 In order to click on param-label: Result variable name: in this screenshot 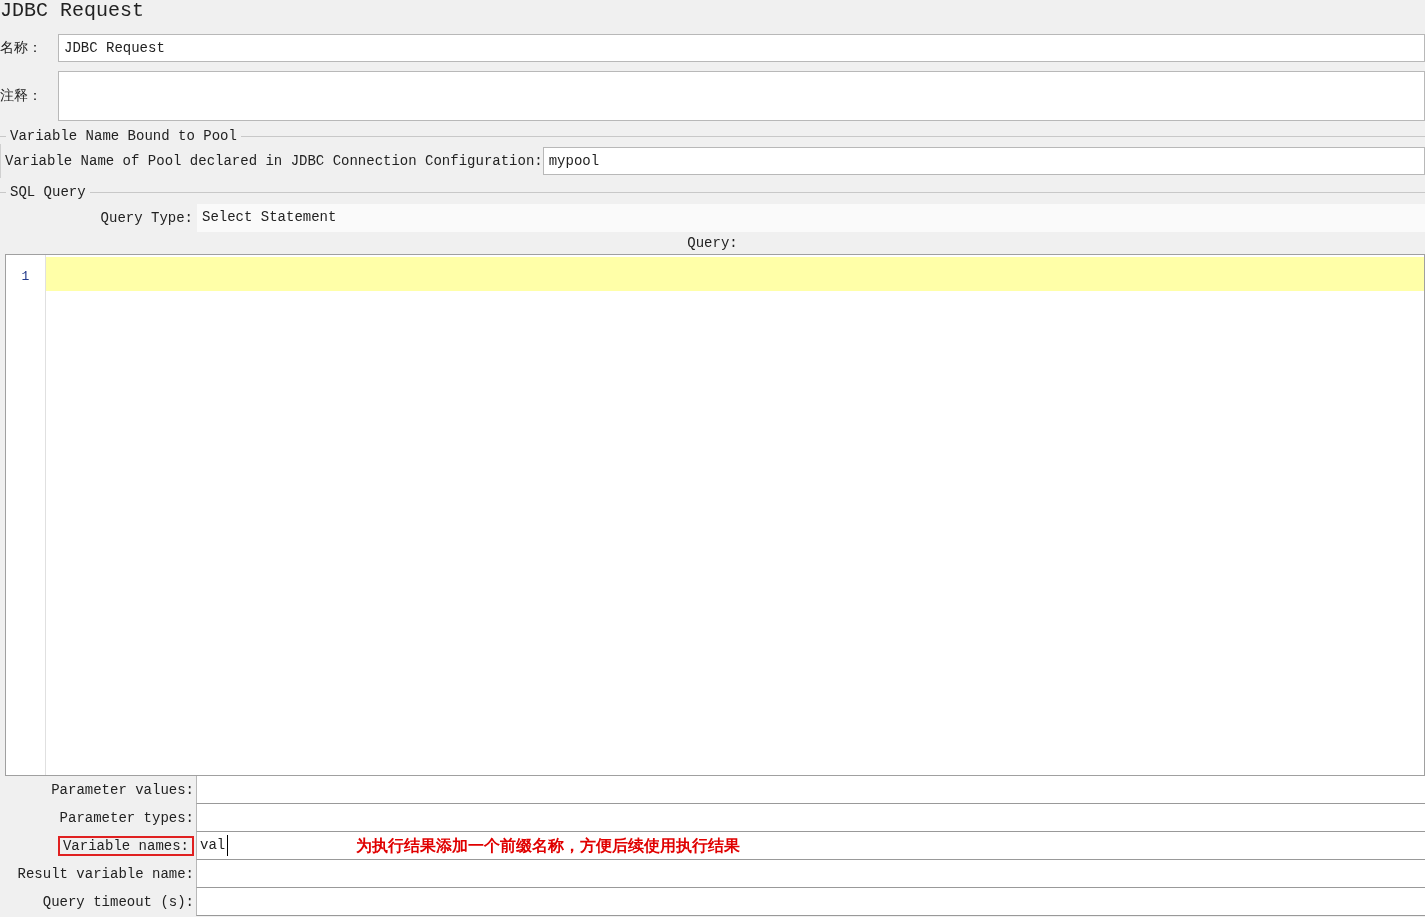, I will do `click(105, 874)`.